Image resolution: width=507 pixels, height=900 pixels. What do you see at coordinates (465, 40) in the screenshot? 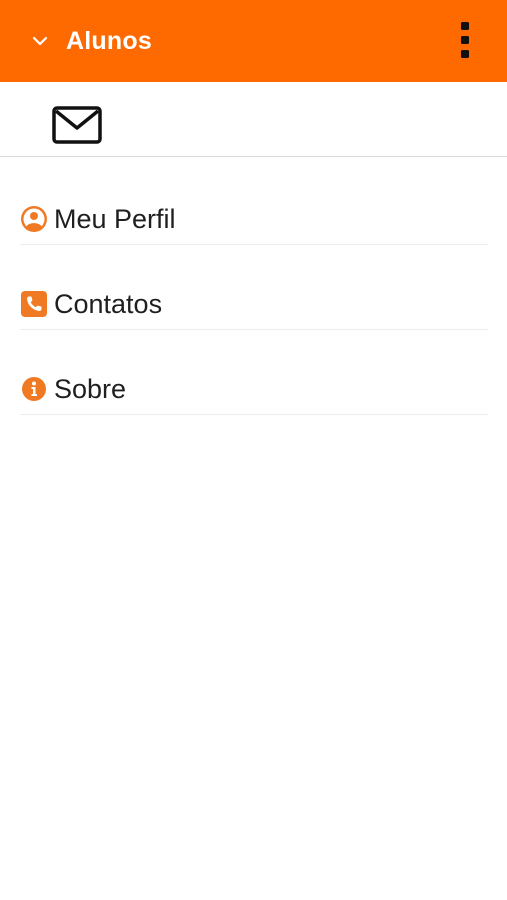
I see `more-vert-icon` at bounding box center [465, 40].